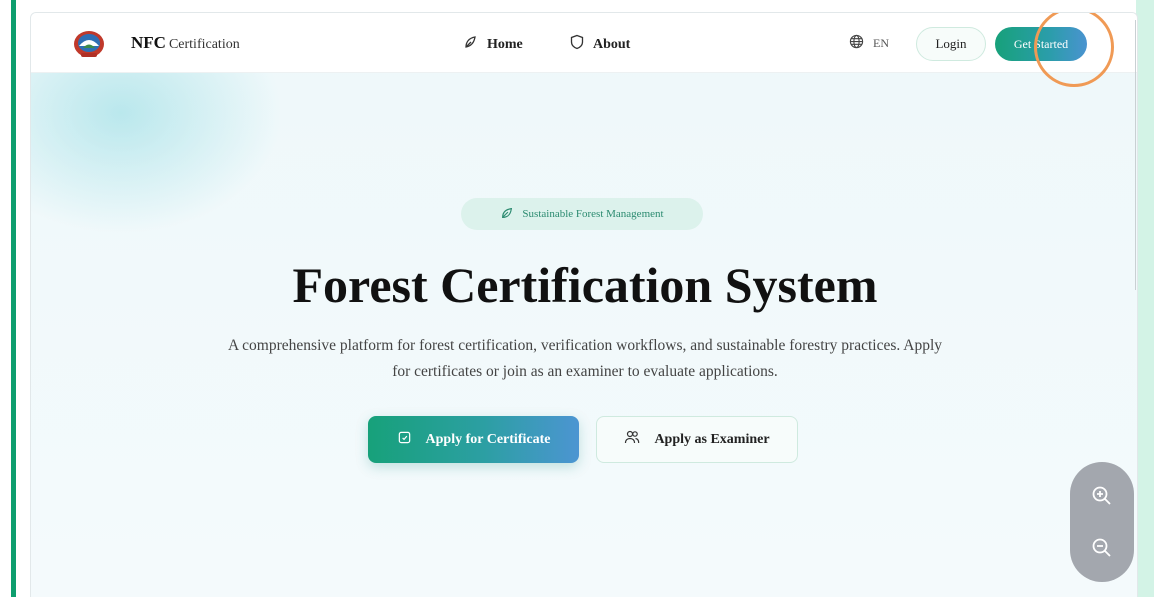 The height and width of the screenshot is (597, 1154). I want to click on apply-for-certificate-button: Apply for Certificate, so click(473, 439).